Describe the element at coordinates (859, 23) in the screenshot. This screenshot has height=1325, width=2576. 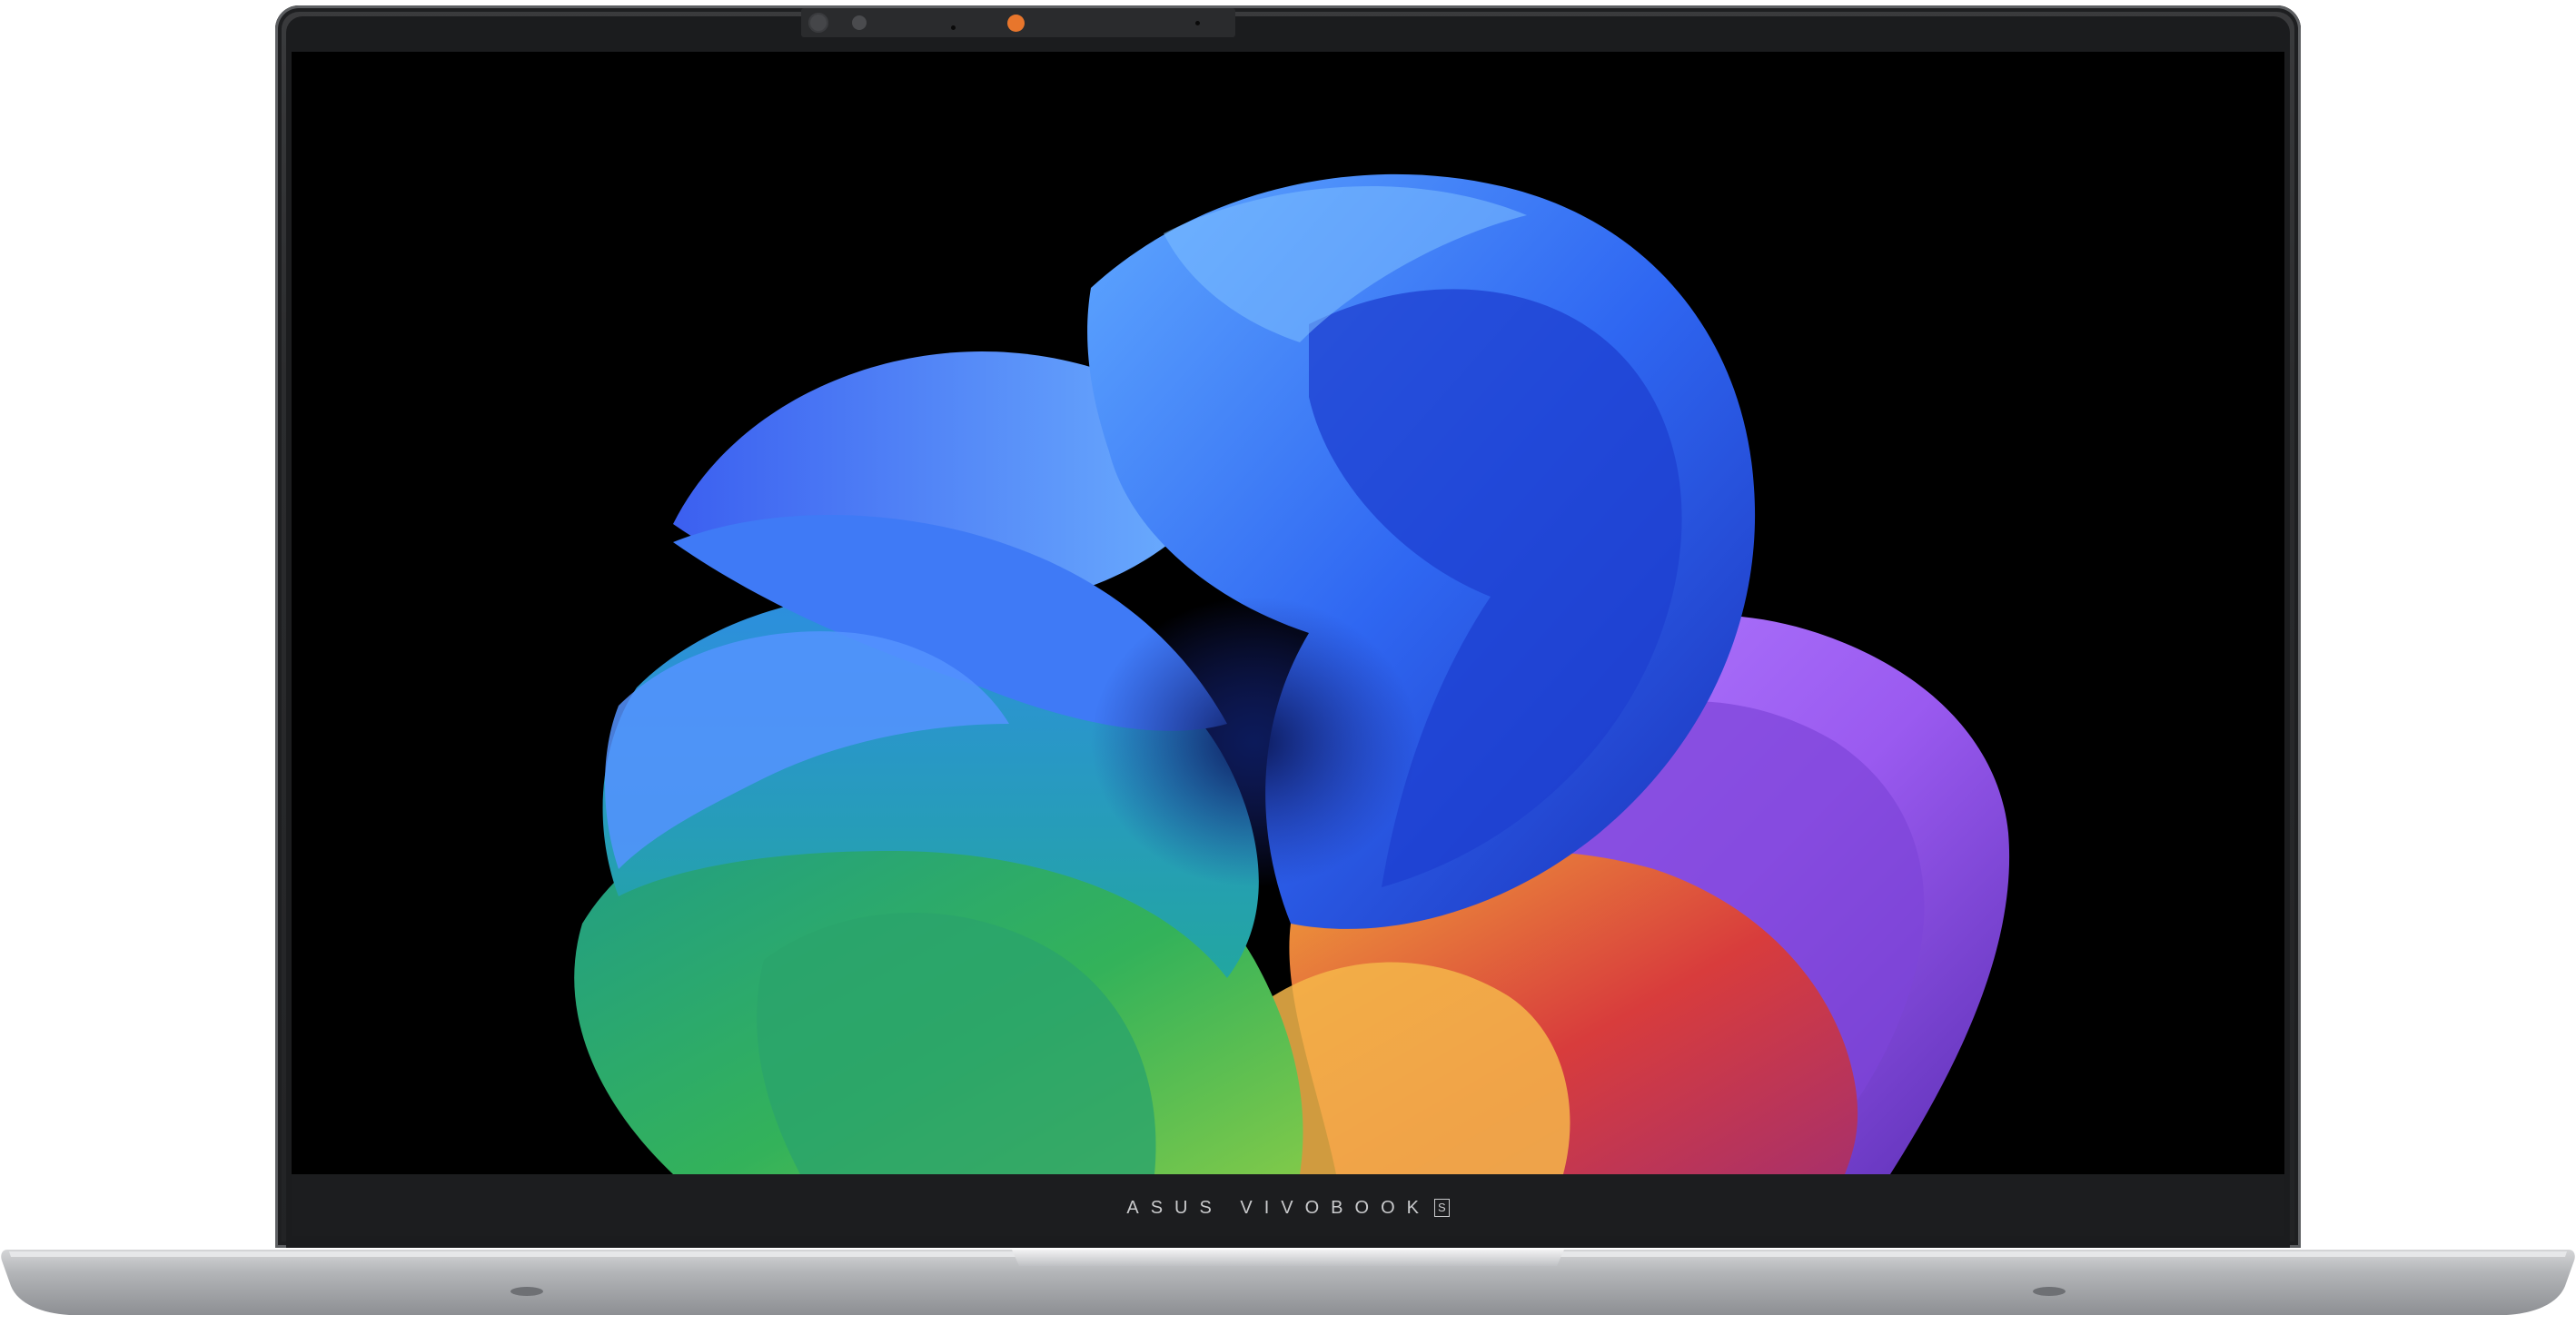
I see `camera-lens-icon` at that location.